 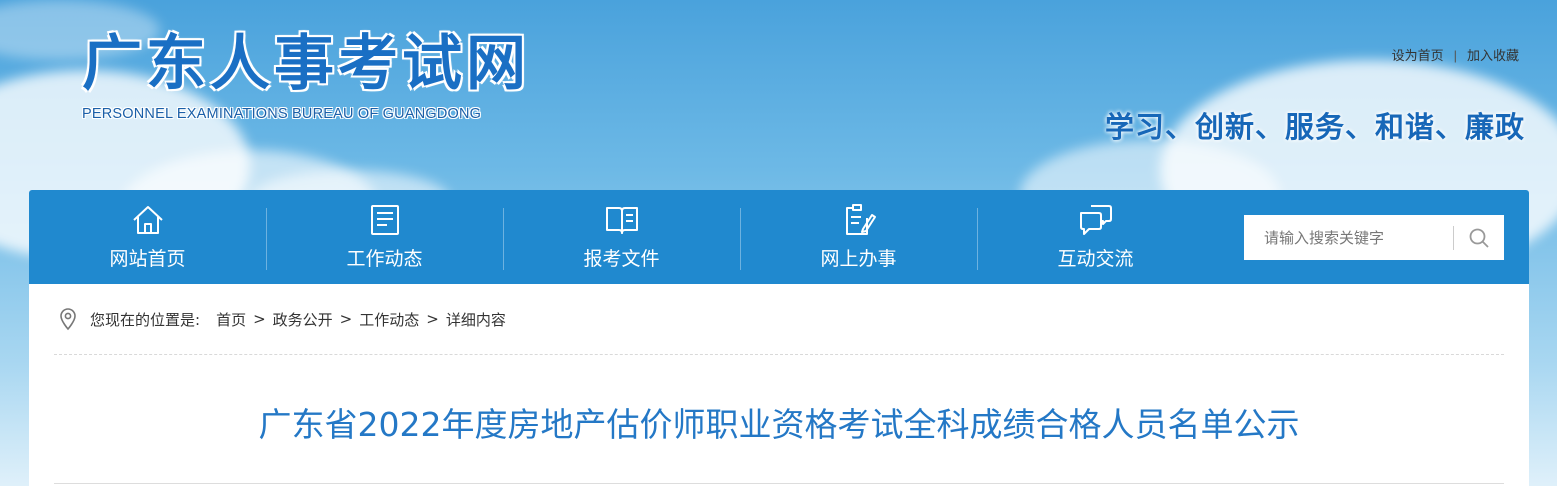 What do you see at coordinates (68, 319) in the screenshot?
I see `location-pin-icon` at bounding box center [68, 319].